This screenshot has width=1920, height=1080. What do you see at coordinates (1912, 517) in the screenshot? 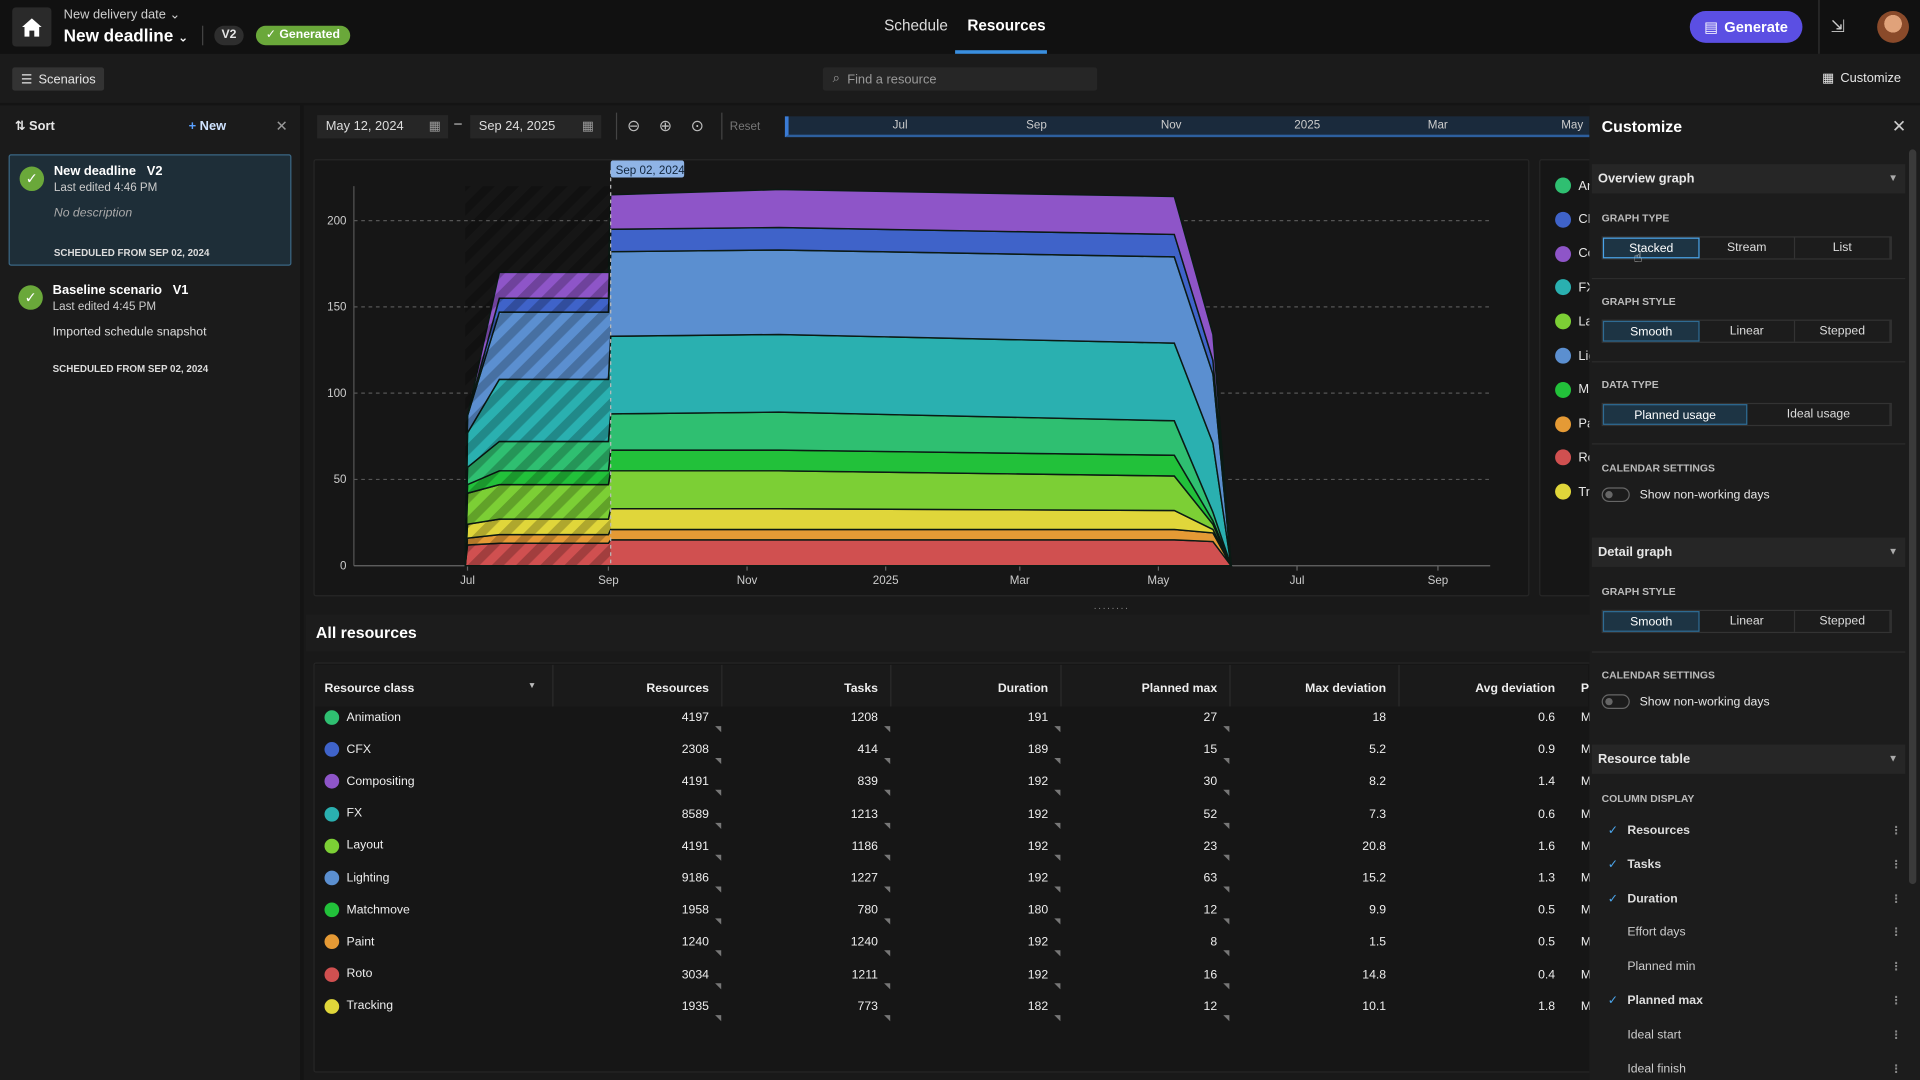
I see `scrollbar` at bounding box center [1912, 517].